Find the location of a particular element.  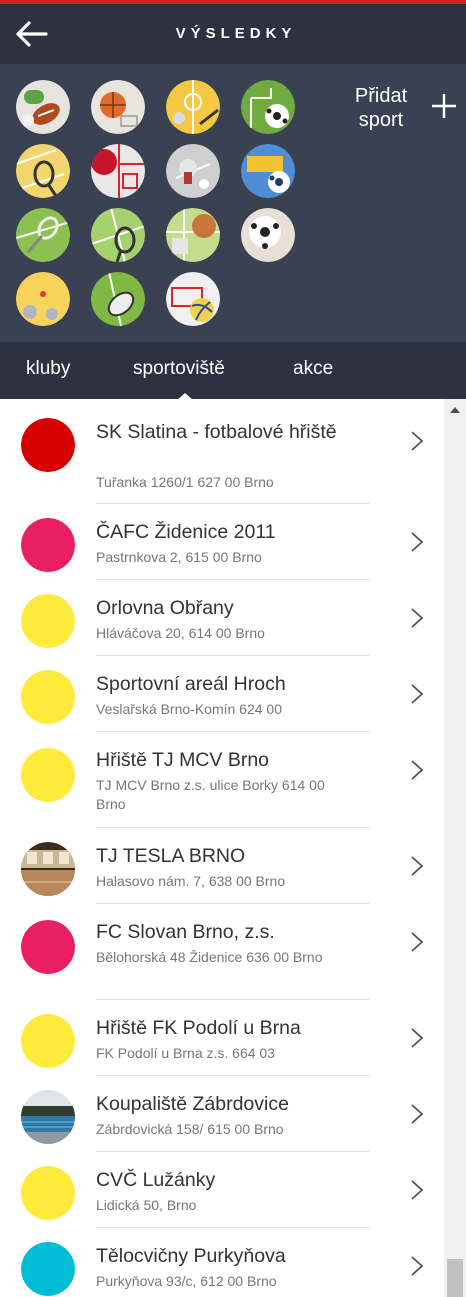

sport-soccer-ball-icon is located at coordinates (268, 235).